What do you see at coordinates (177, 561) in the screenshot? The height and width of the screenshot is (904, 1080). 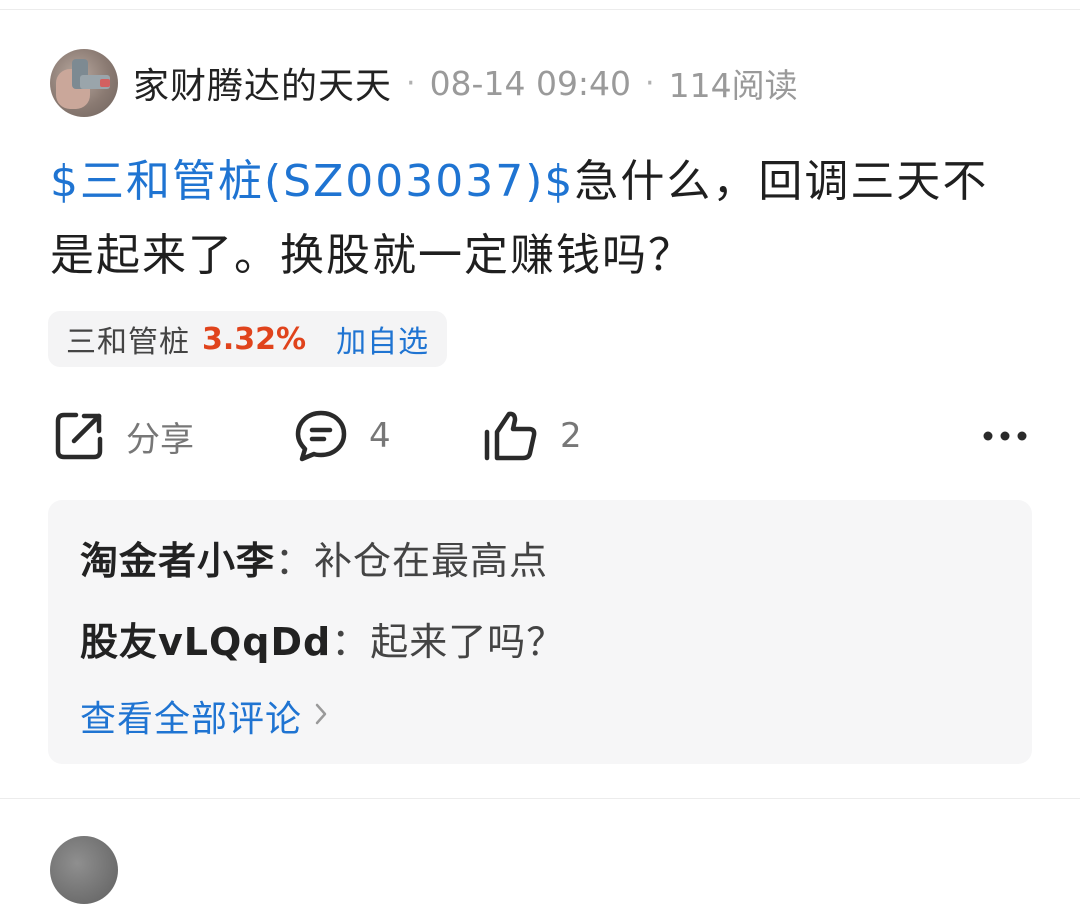 I see `commenter-name: 淘金者小李` at bounding box center [177, 561].